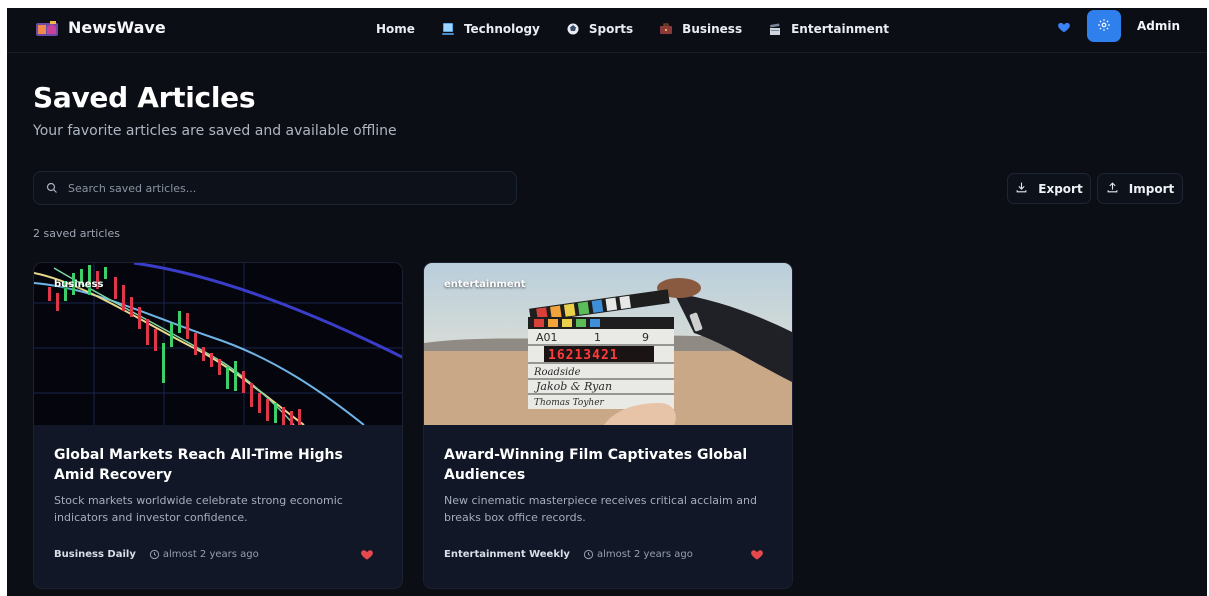 This screenshot has width=1209, height=596. I want to click on brand-name: NewsWave, so click(117, 27).